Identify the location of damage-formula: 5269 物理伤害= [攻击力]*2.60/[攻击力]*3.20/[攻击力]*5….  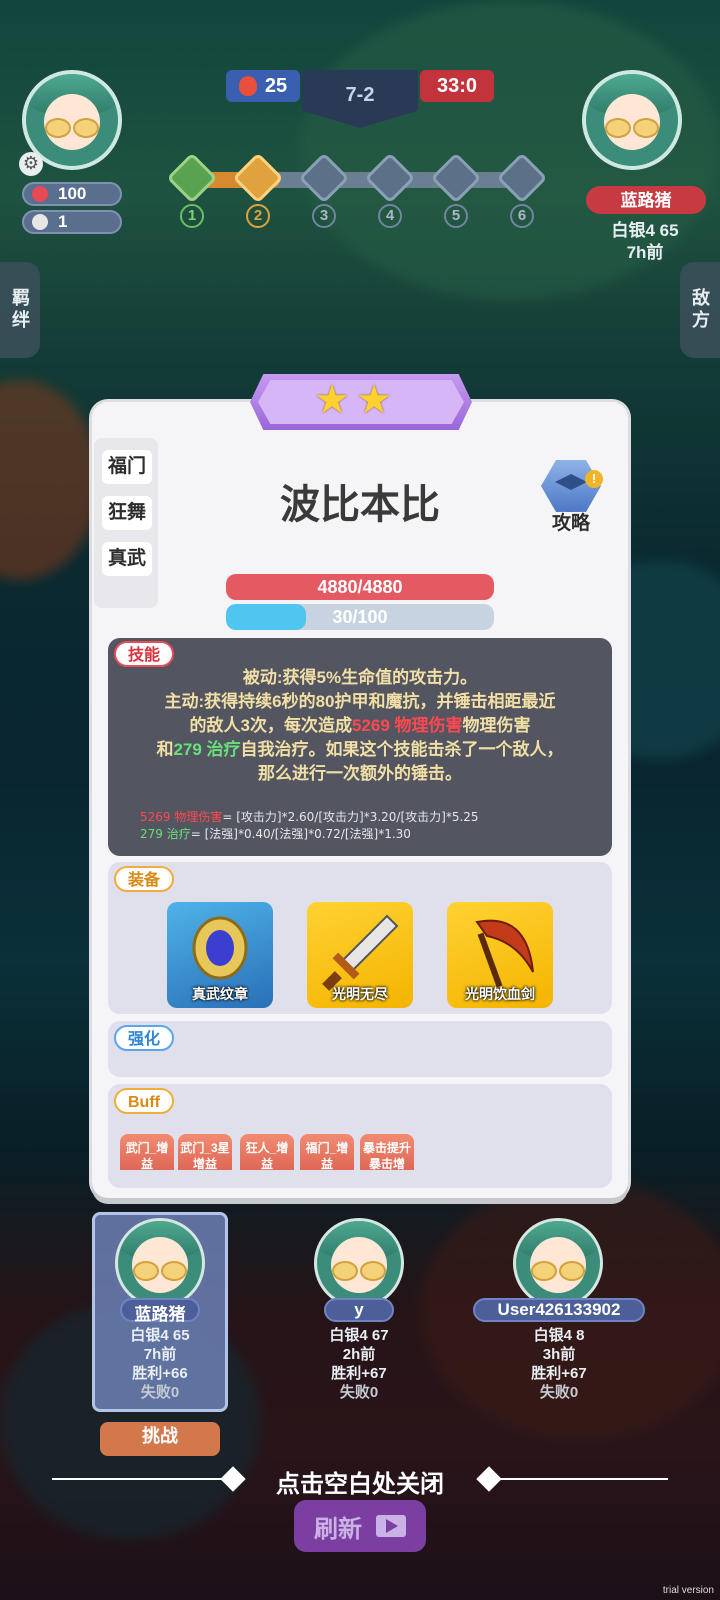
(309, 817).